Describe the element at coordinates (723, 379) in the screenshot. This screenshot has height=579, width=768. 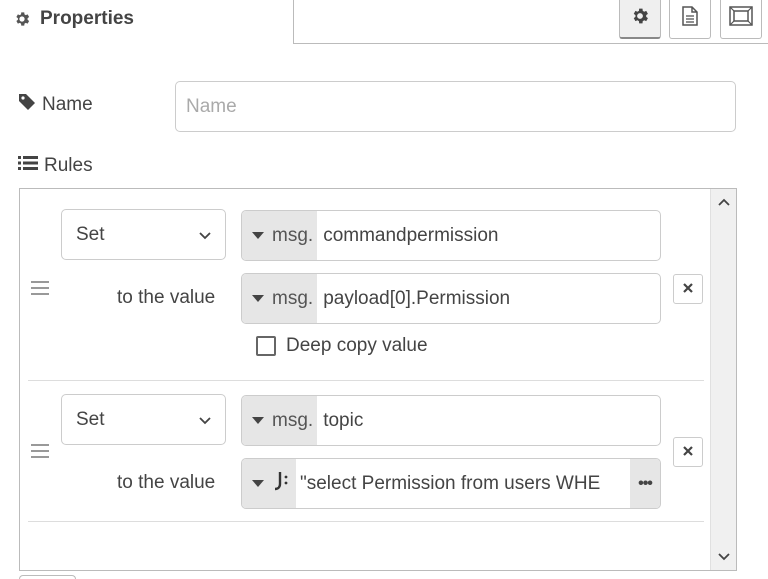
I see `rules-scrollbar` at that location.